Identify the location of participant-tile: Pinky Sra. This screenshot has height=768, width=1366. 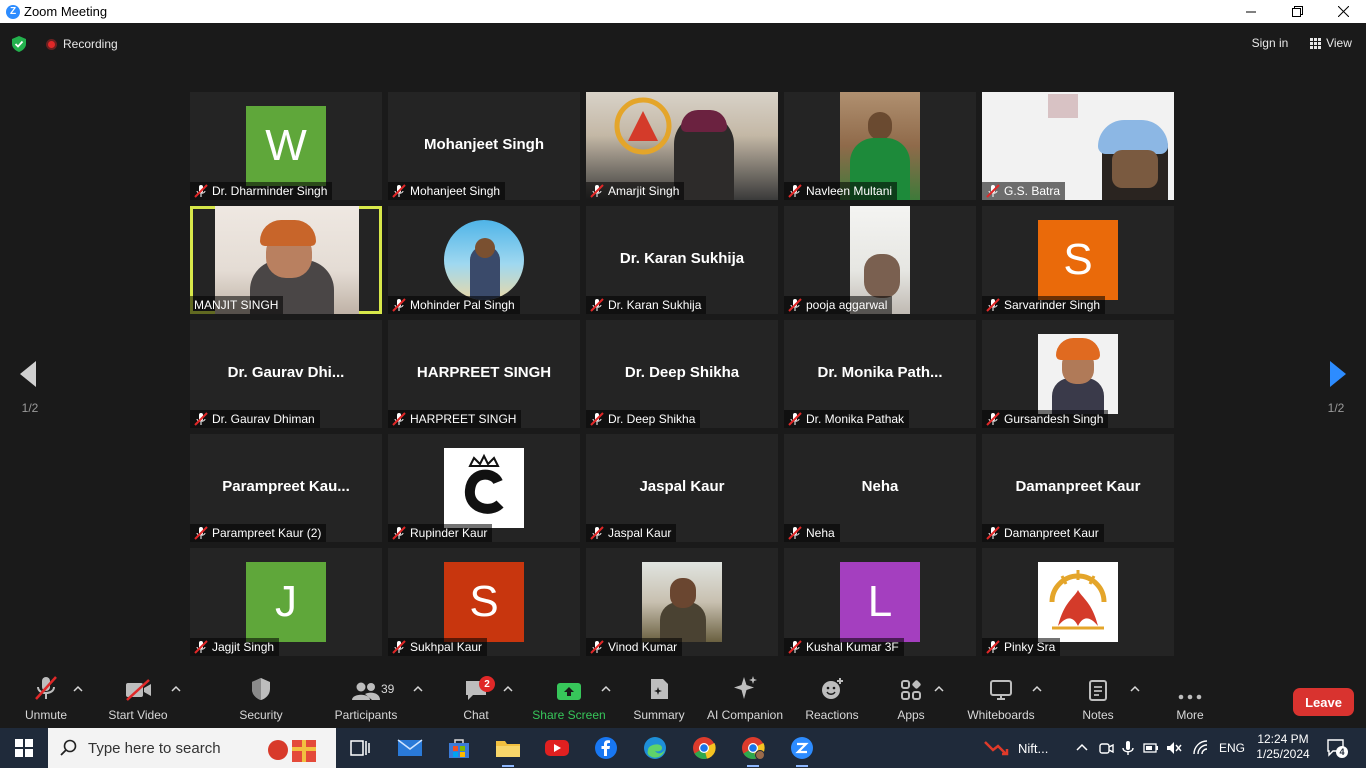
(1078, 602).